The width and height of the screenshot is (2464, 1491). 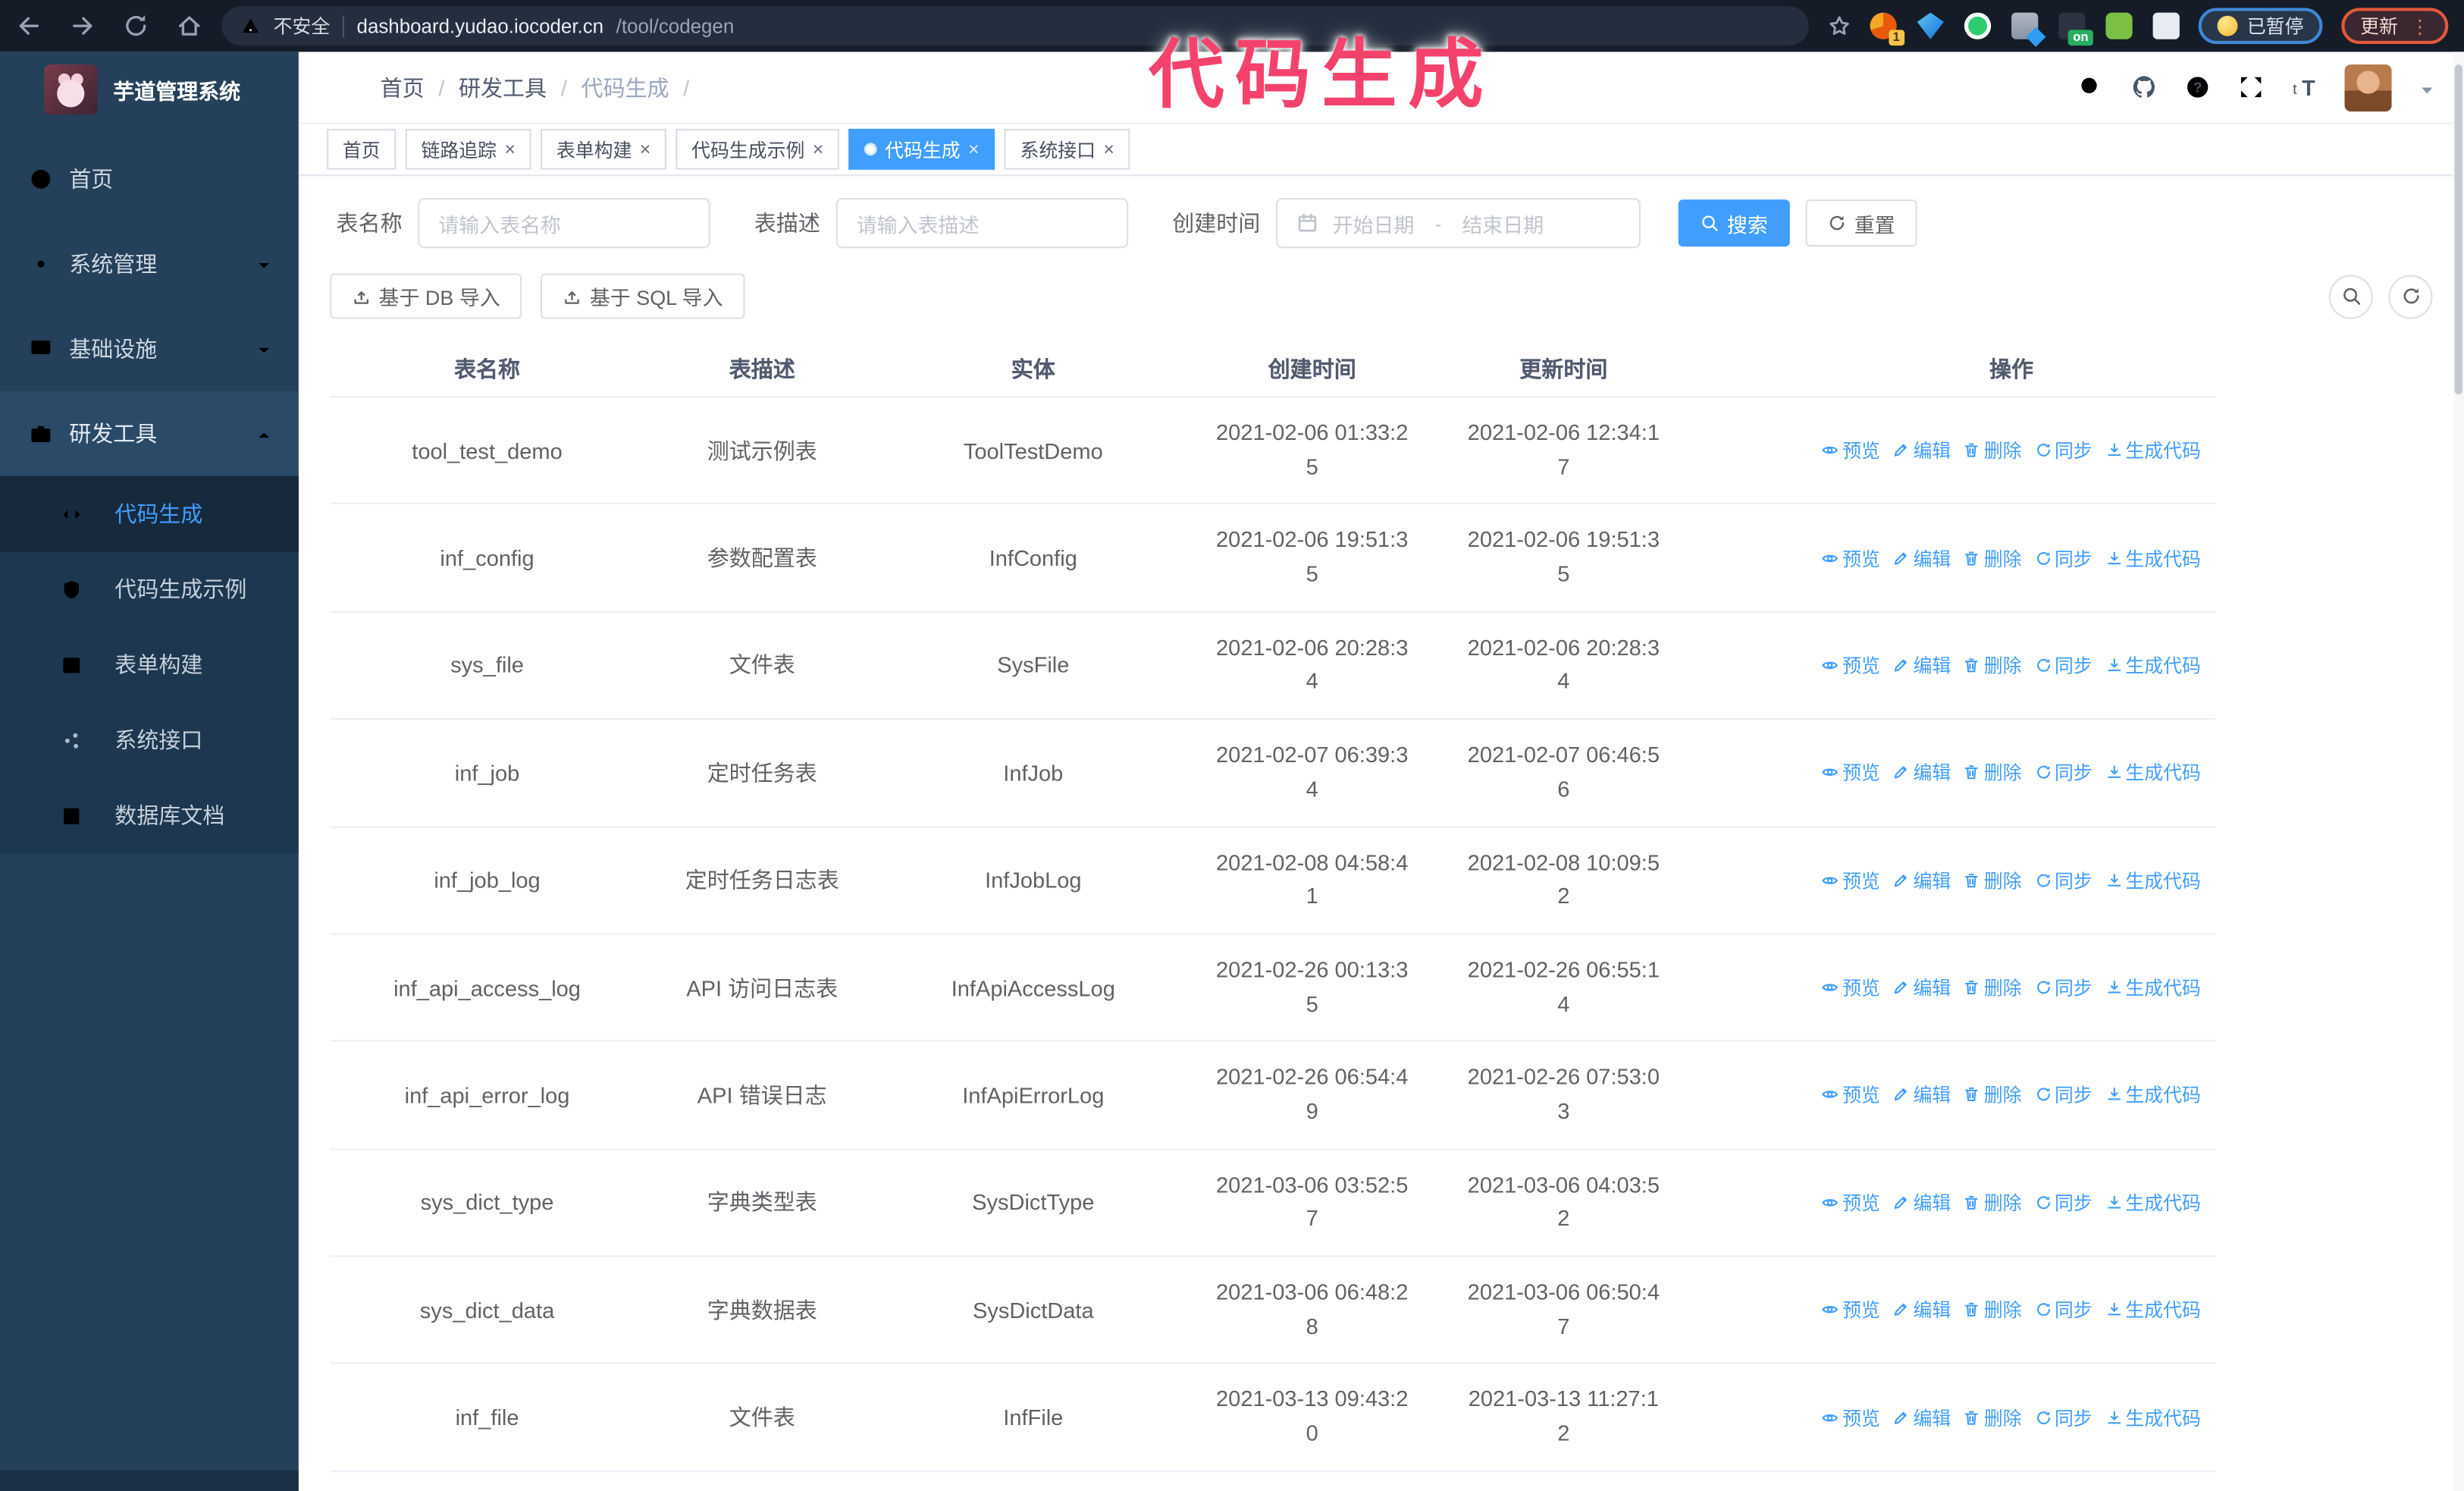 I want to click on help-icon: ?, so click(x=2197, y=87).